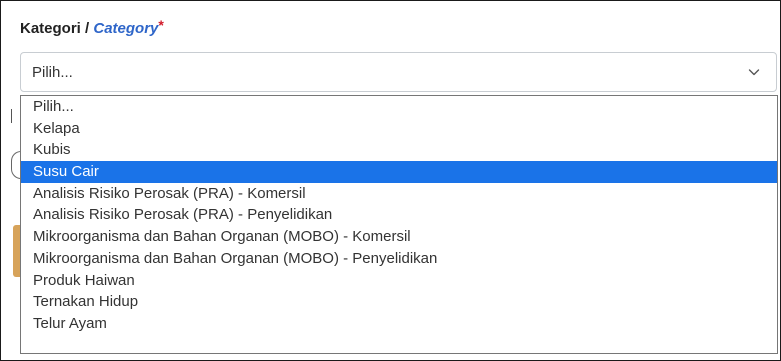 The height and width of the screenshot is (361, 781). I want to click on category-field-label: Kategori / Category*, so click(92, 27).